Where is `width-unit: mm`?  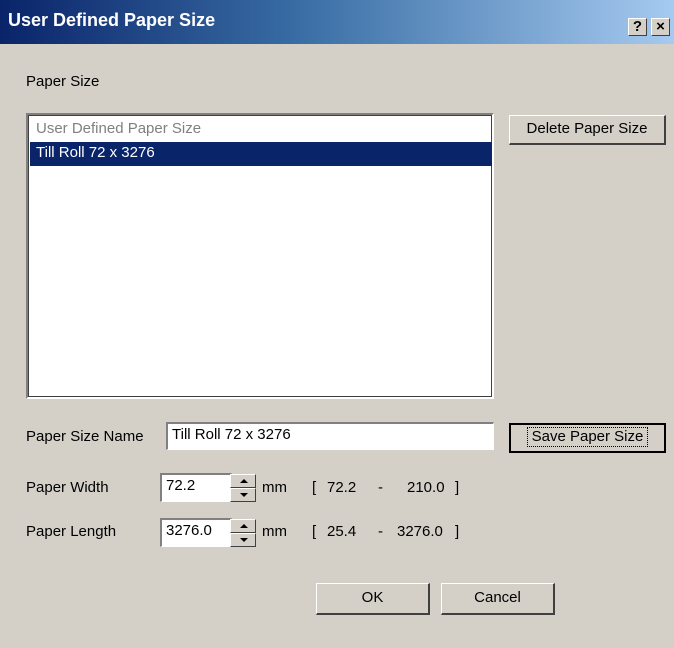
width-unit: mm is located at coordinates (274, 487).